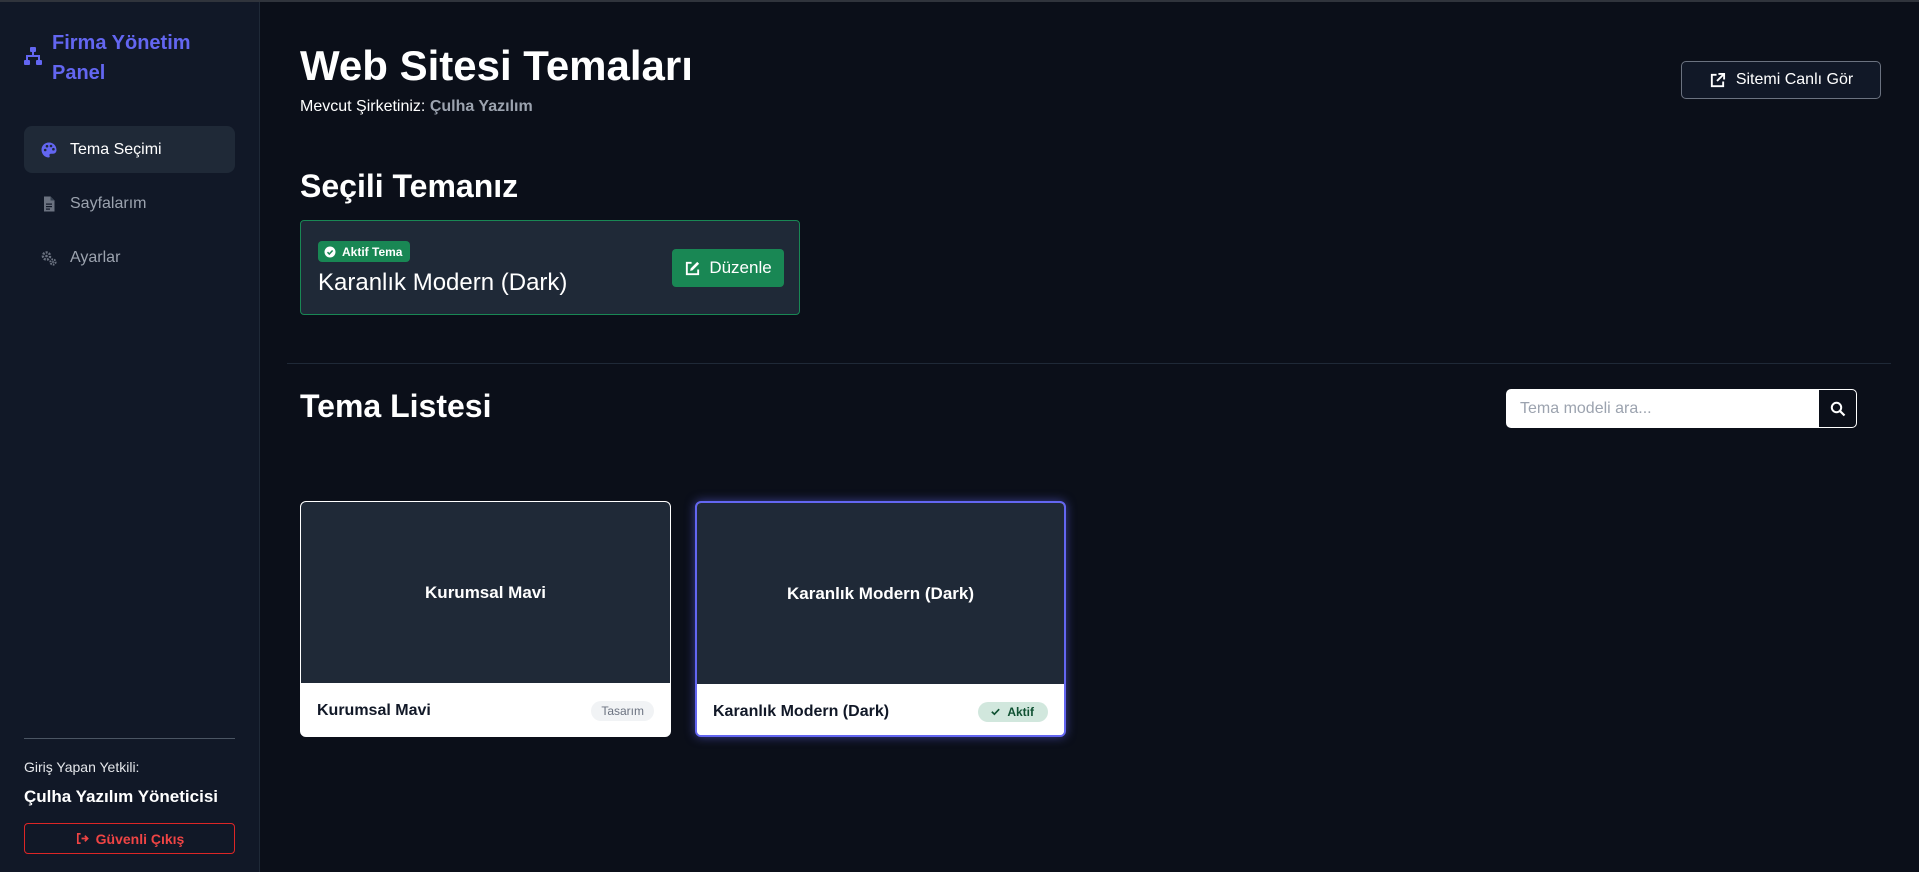  What do you see at coordinates (95, 257) in the screenshot?
I see `sidebar-item-label: Ayarlar` at bounding box center [95, 257].